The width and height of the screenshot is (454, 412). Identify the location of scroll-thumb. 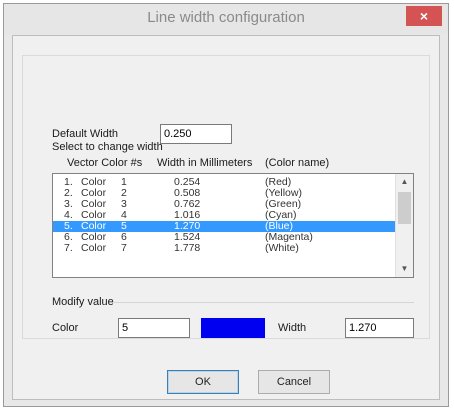
(404, 208).